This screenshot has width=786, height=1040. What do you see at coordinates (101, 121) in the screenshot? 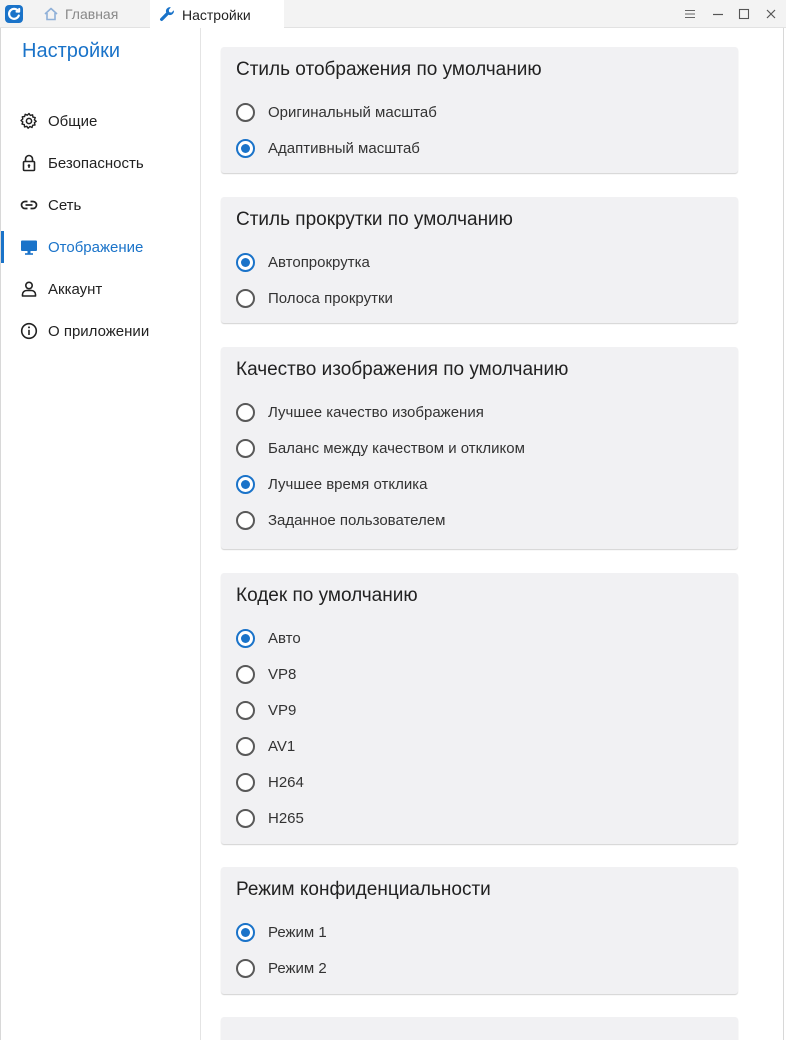
I see `sidebar-item-general: Общие` at bounding box center [101, 121].